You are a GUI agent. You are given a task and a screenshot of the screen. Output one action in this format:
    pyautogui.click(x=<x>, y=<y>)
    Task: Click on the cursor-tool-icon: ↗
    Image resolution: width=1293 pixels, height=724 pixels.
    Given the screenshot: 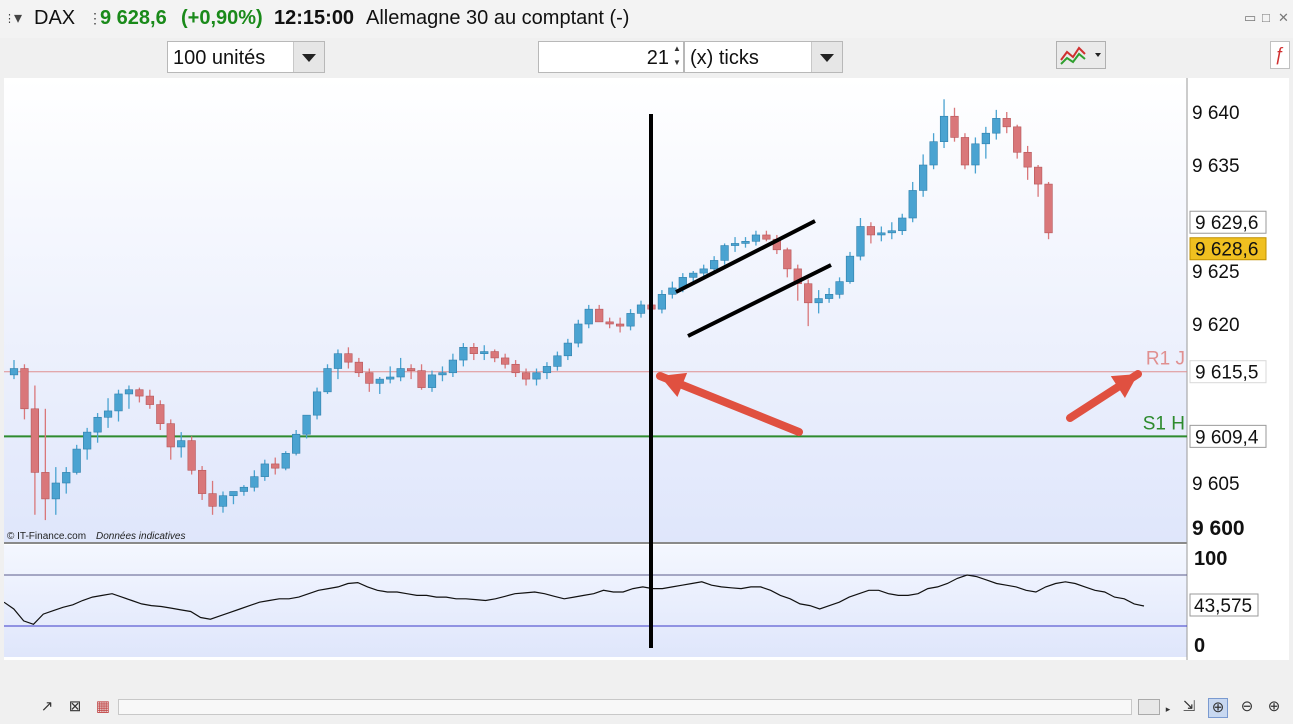 What is the action you would take?
    pyautogui.click(x=47, y=707)
    